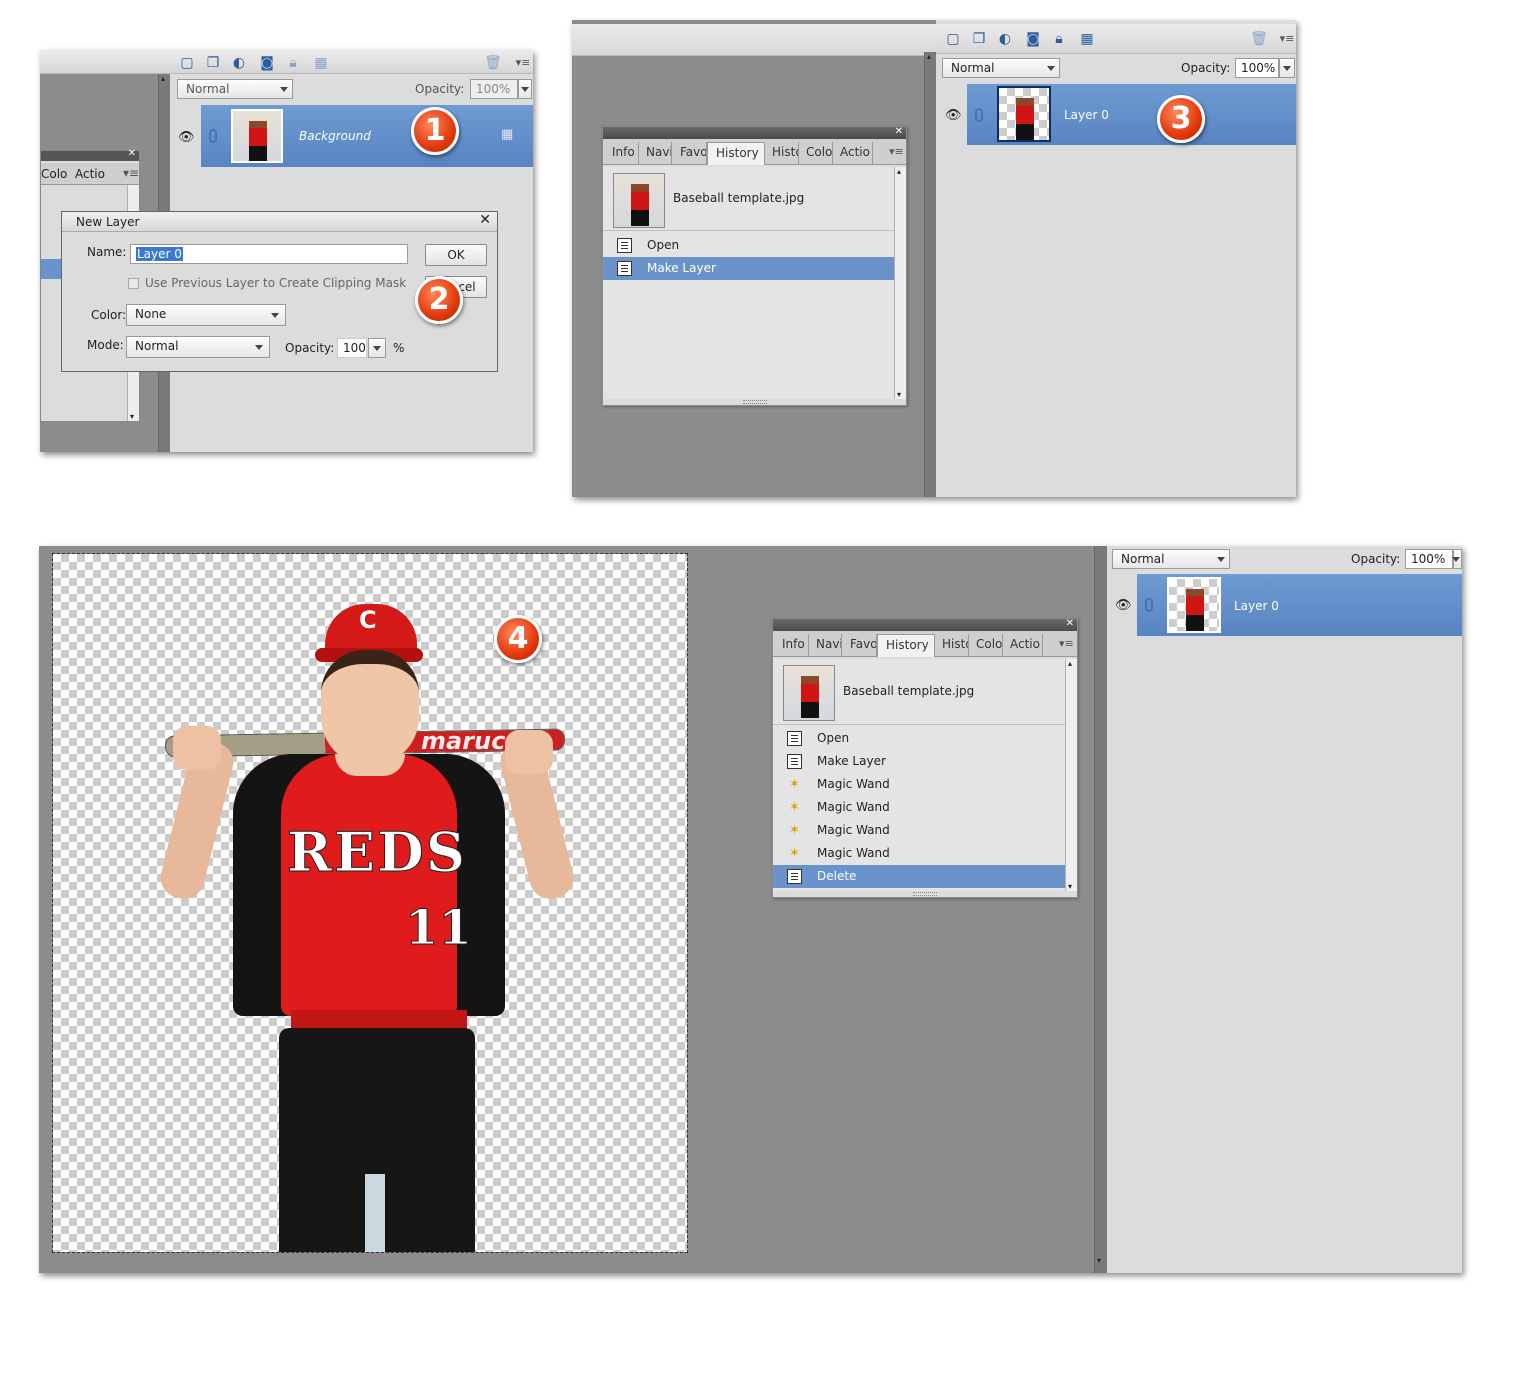  Describe the element at coordinates (809, 693) in the screenshot. I see `snapshot-thumbnail` at that location.